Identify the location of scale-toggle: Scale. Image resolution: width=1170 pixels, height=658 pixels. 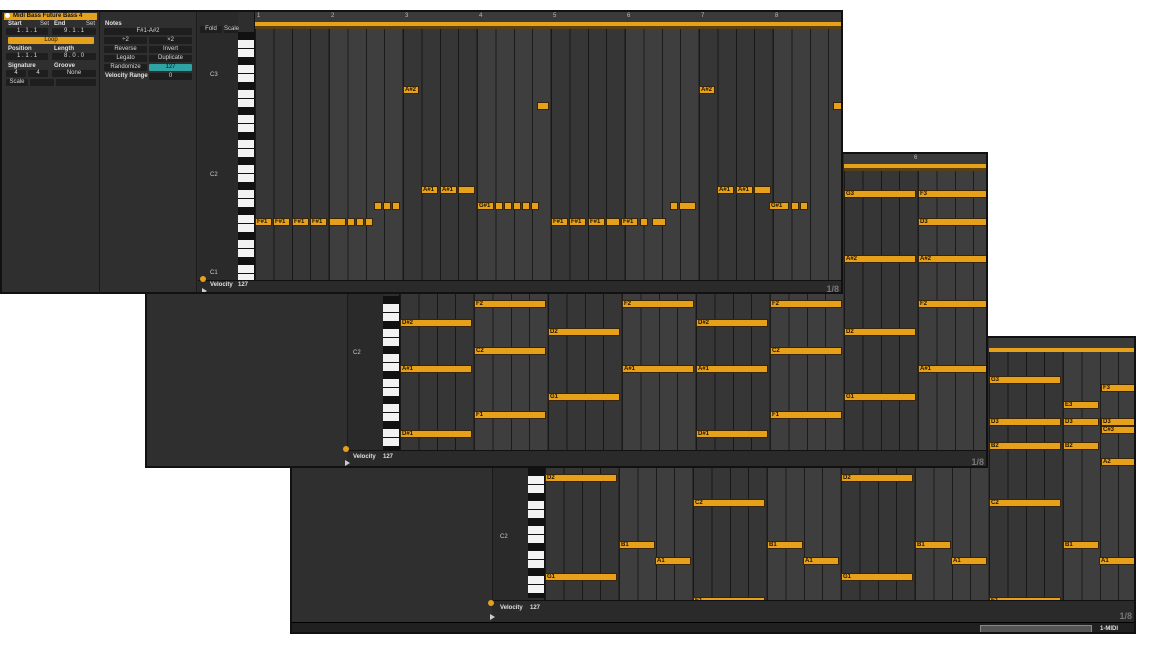
(17, 82).